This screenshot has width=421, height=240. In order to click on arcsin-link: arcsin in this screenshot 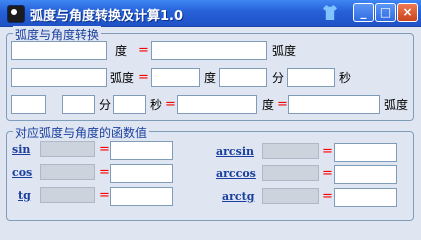, I will do `click(235, 152)`.